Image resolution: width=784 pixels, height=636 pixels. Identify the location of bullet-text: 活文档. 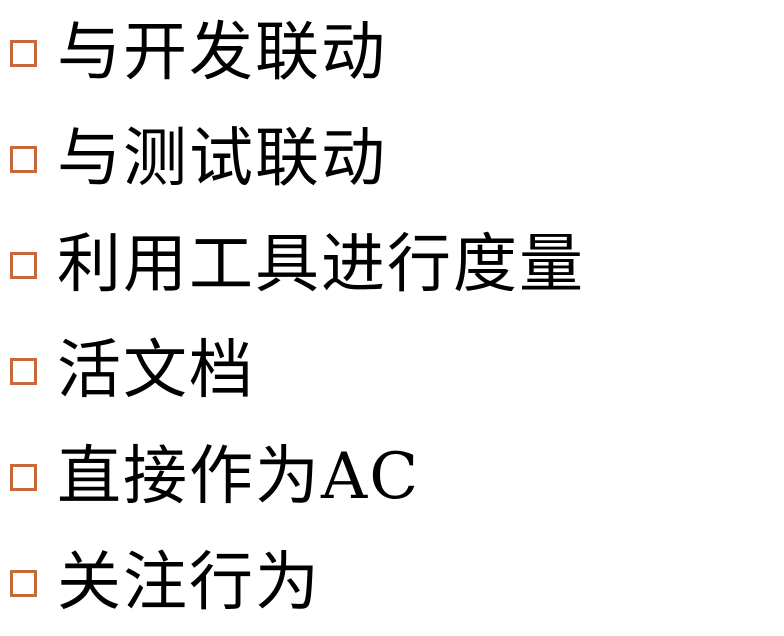
(156, 371).